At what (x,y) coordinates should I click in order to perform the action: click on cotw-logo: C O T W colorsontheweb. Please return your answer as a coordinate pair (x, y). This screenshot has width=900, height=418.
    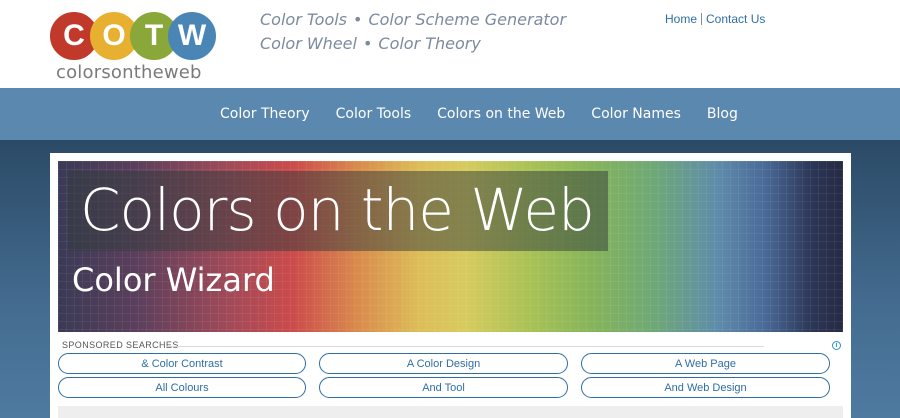
    Looking at the image, I should click on (133, 46).